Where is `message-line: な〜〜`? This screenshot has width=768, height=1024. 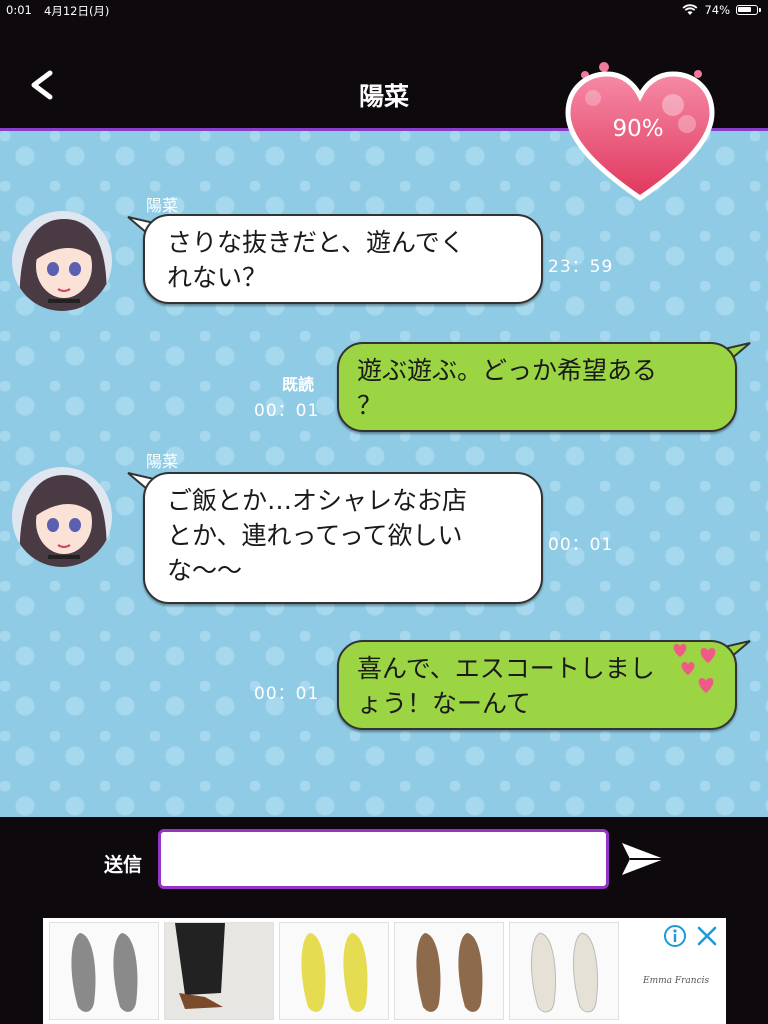
message-line: な〜〜 is located at coordinates (205, 570).